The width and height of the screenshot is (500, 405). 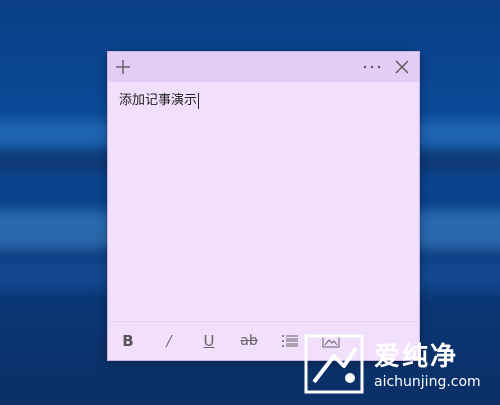 I want to click on text-caret, so click(x=199, y=100).